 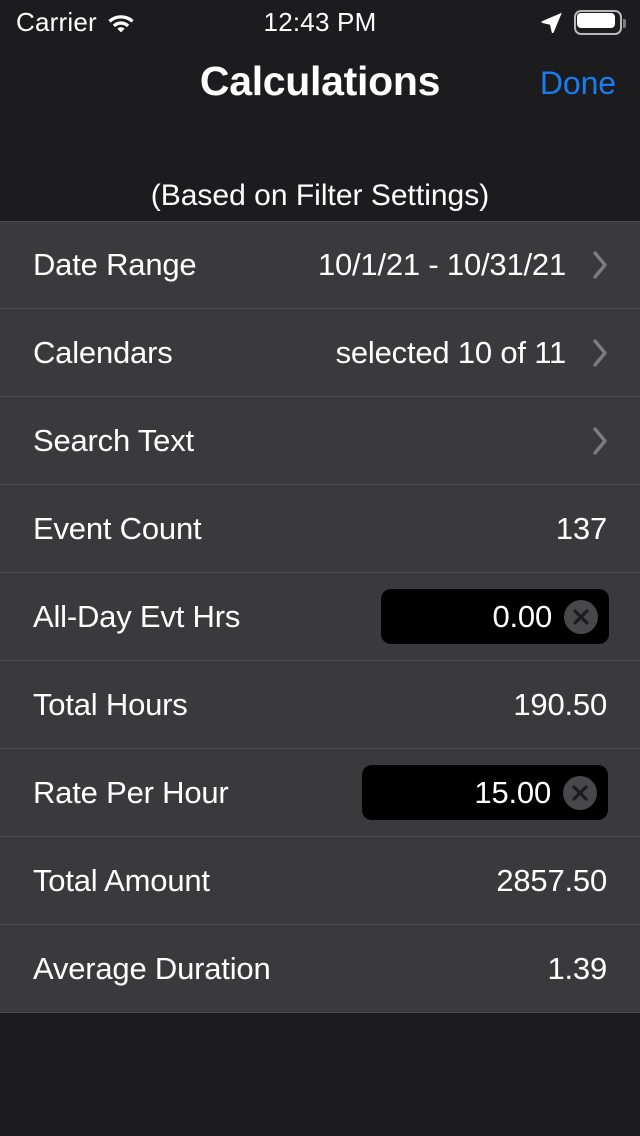 What do you see at coordinates (320, 353) in the screenshot?
I see `table-row-calendars: Calendars selected 10 of 11` at bounding box center [320, 353].